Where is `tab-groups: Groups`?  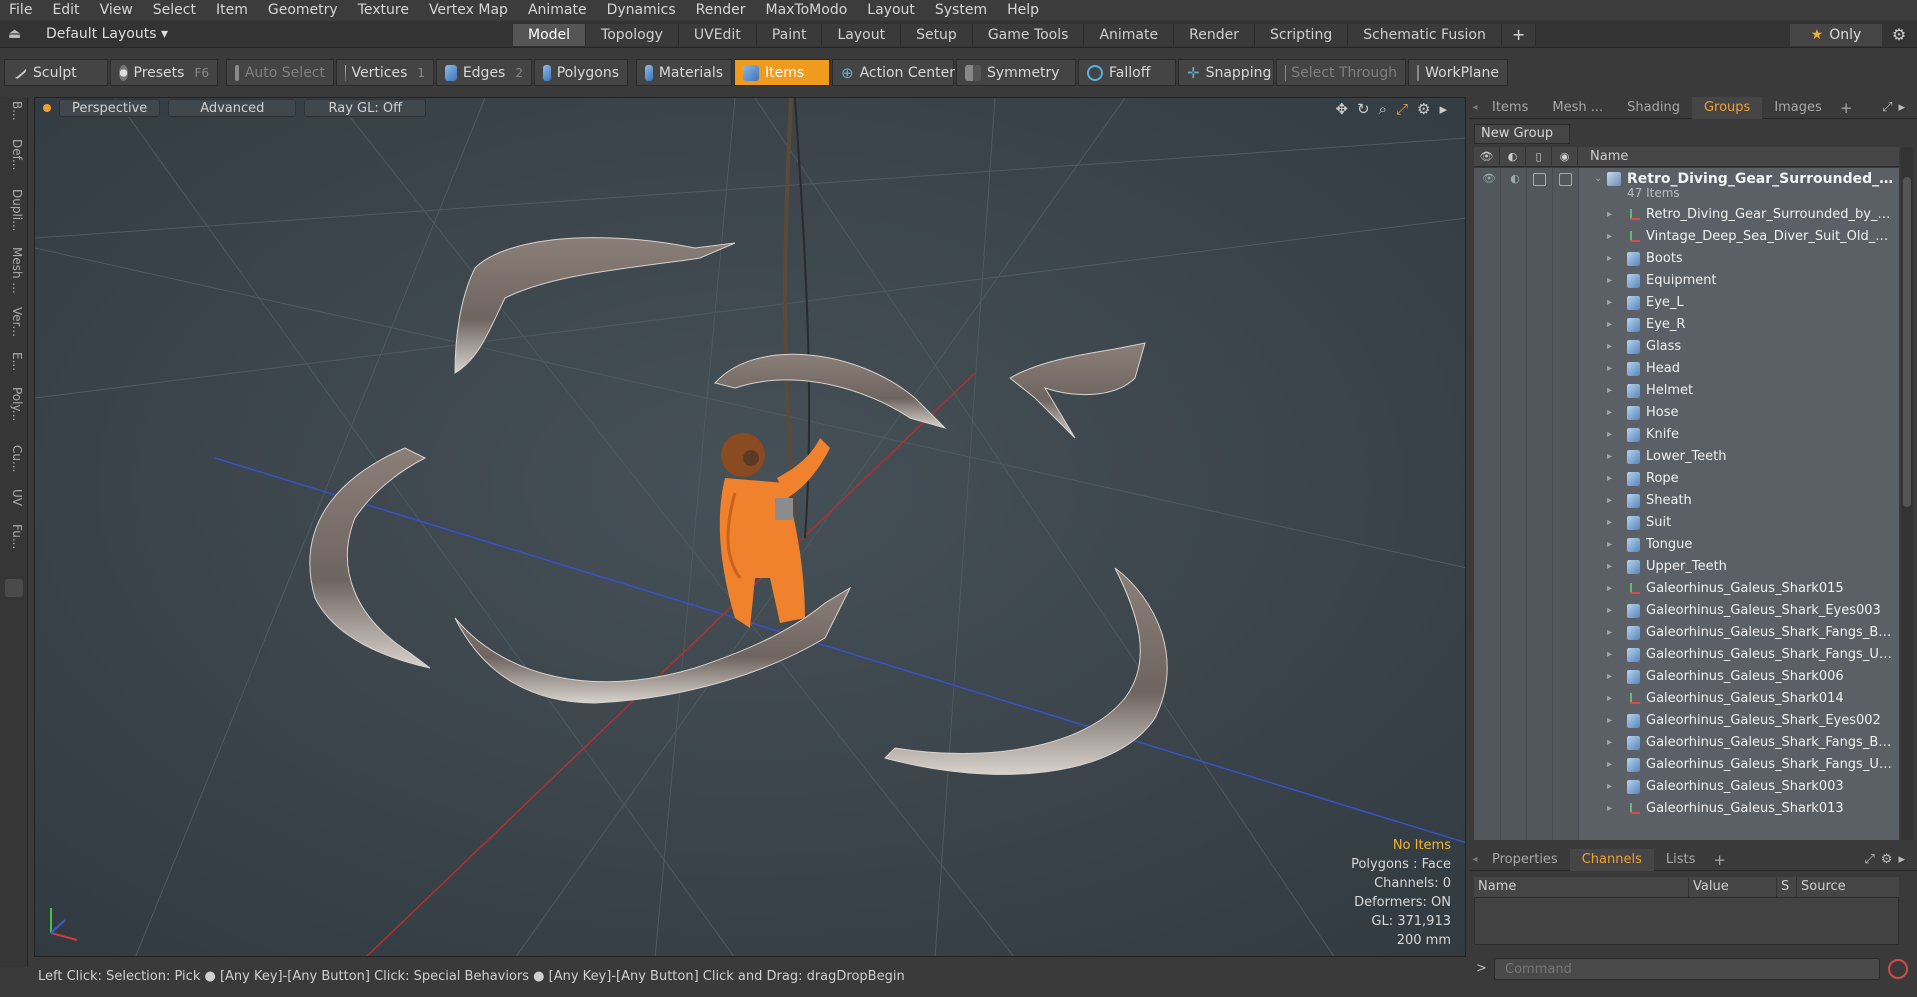 tab-groups: Groups is located at coordinates (1727, 107).